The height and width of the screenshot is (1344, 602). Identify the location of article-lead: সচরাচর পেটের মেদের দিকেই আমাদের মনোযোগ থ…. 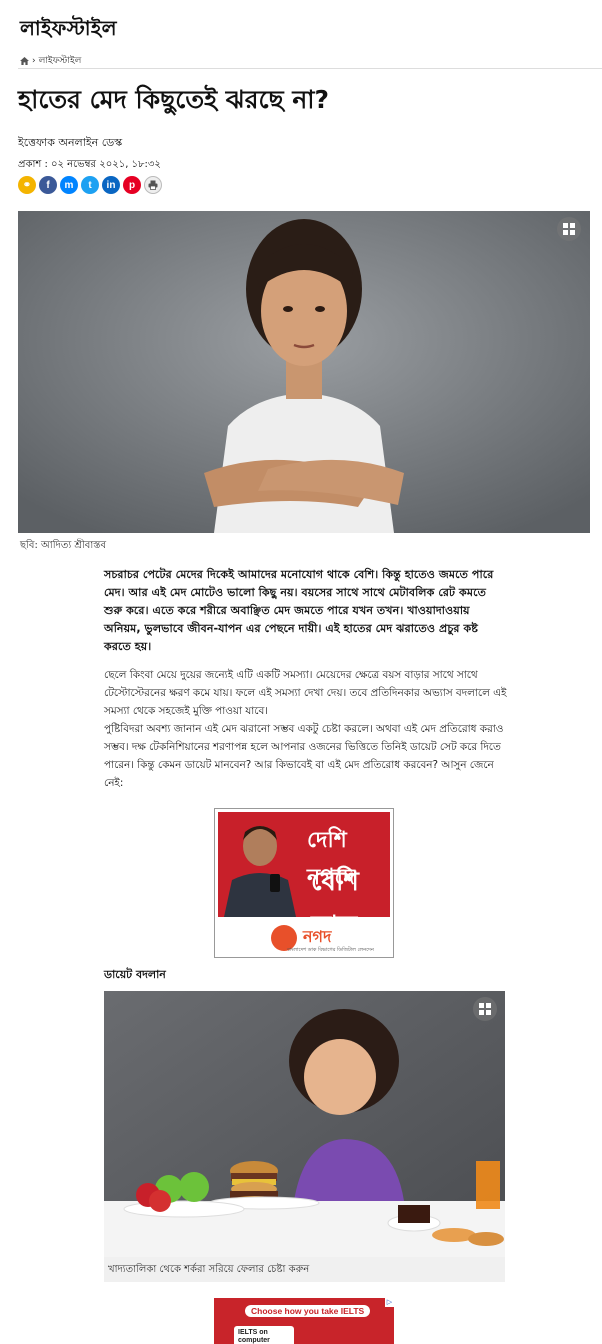
(299, 610).